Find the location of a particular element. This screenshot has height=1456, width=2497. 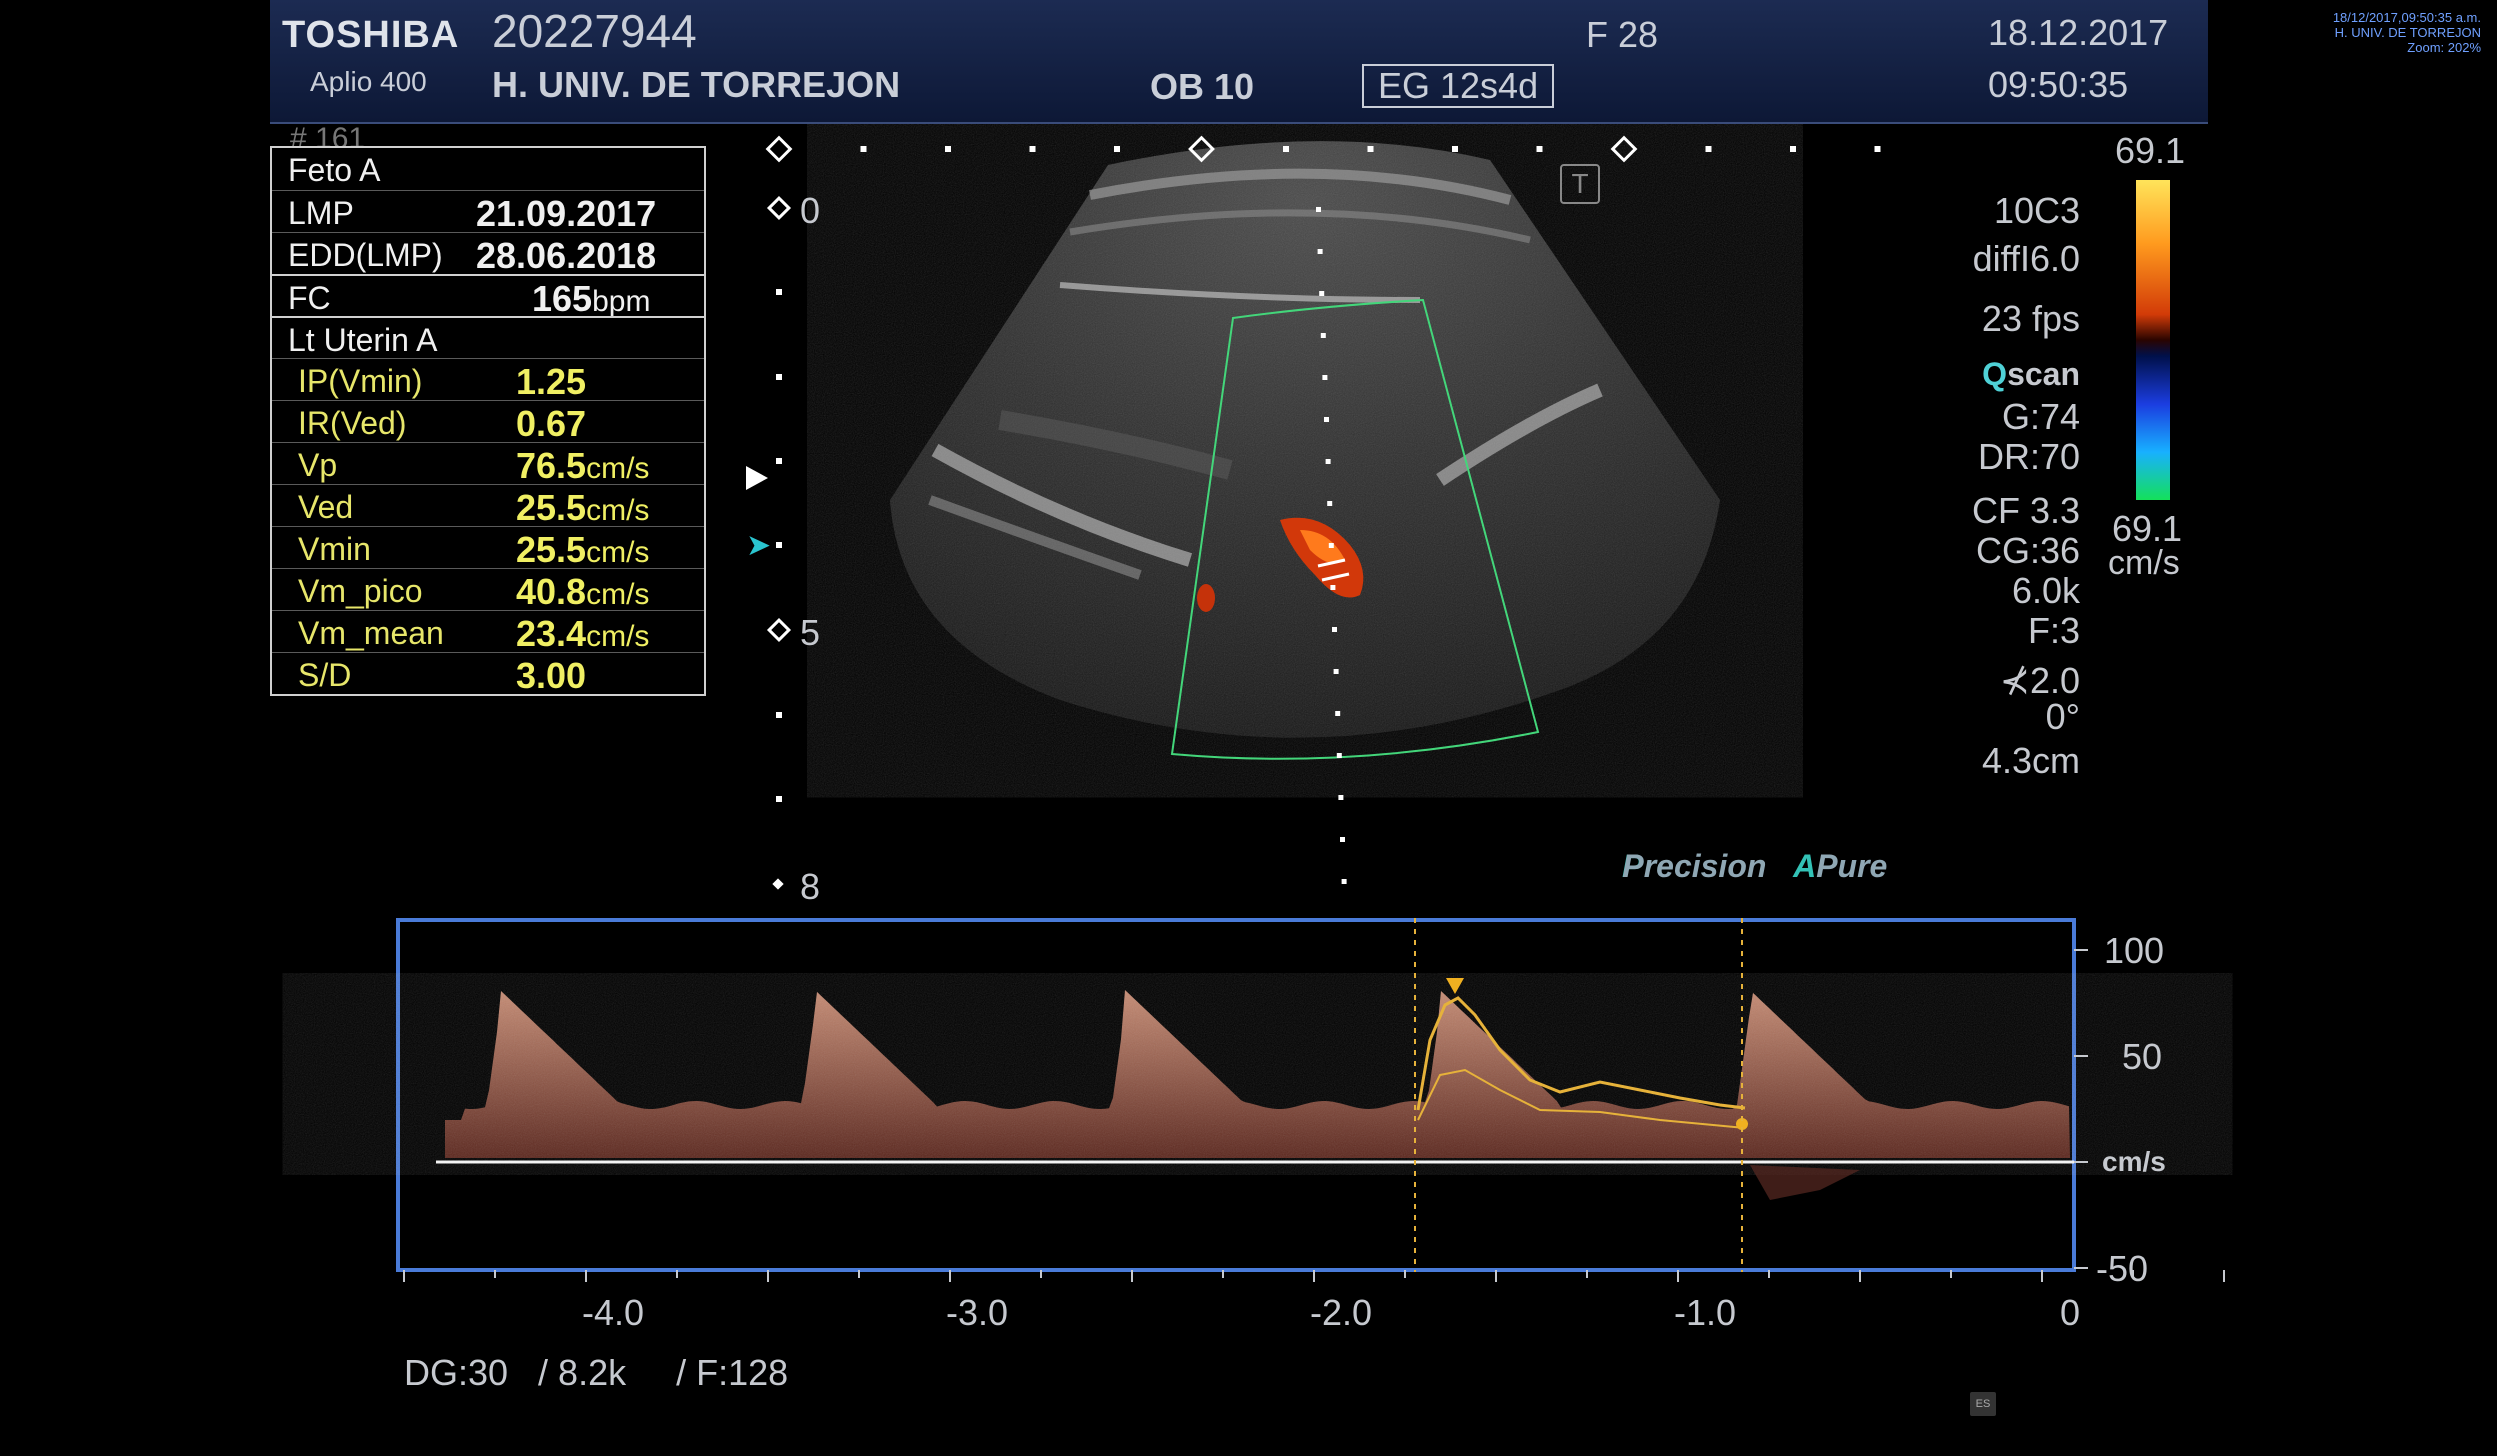

measurement-row: Vm_mean 23.4cm/s is located at coordinates (488, 632).